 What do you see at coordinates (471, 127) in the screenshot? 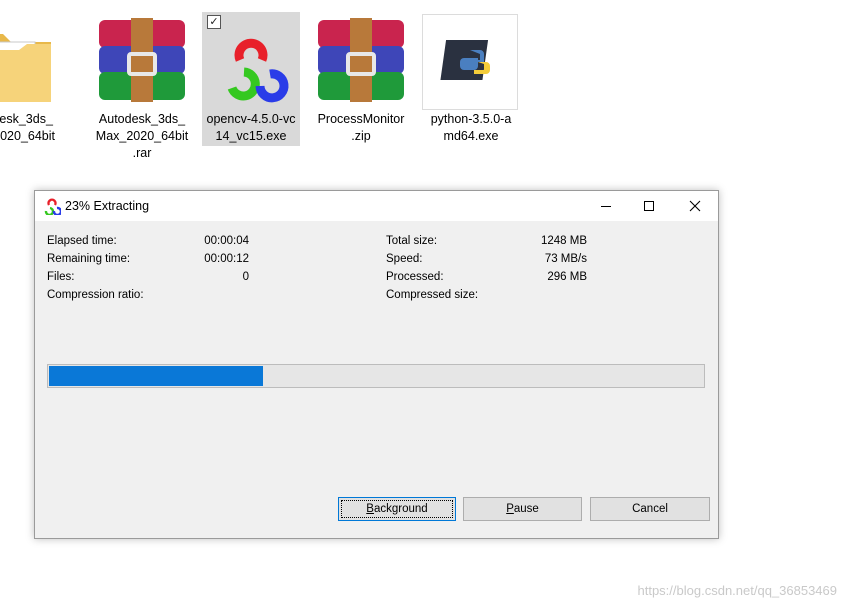
I see `file-label: python-3.5.0-a md64.exe` at bounding box center [471, 127].